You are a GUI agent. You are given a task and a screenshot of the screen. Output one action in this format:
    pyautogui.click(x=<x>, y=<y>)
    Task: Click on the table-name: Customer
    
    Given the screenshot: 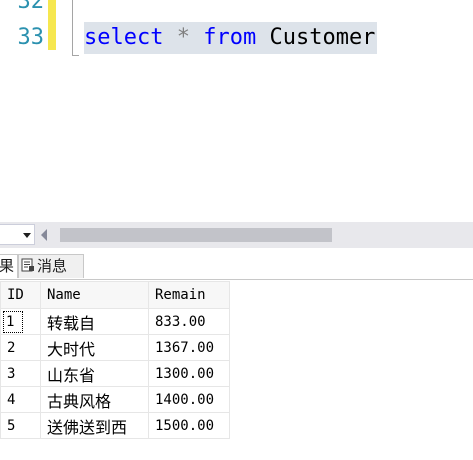 What is the action you would take?
    pyautogui.click(x=322, y=37)
    